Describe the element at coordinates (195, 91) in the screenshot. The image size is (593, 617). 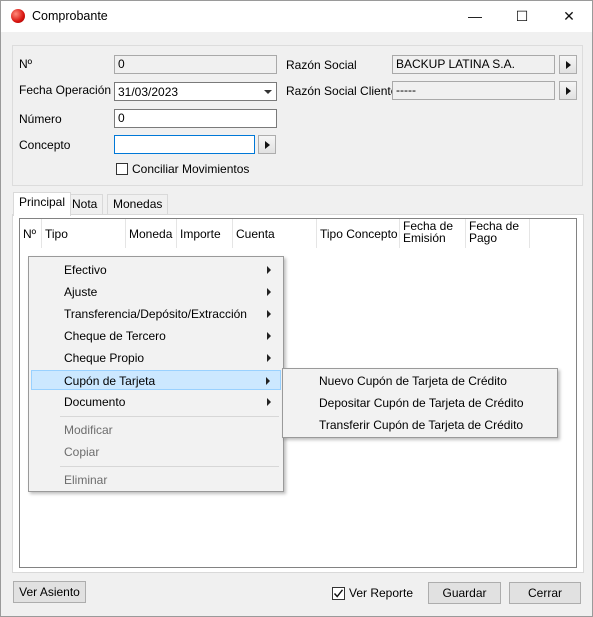
I see `fecha-operacion-picker: 31/03/2023` at that location.